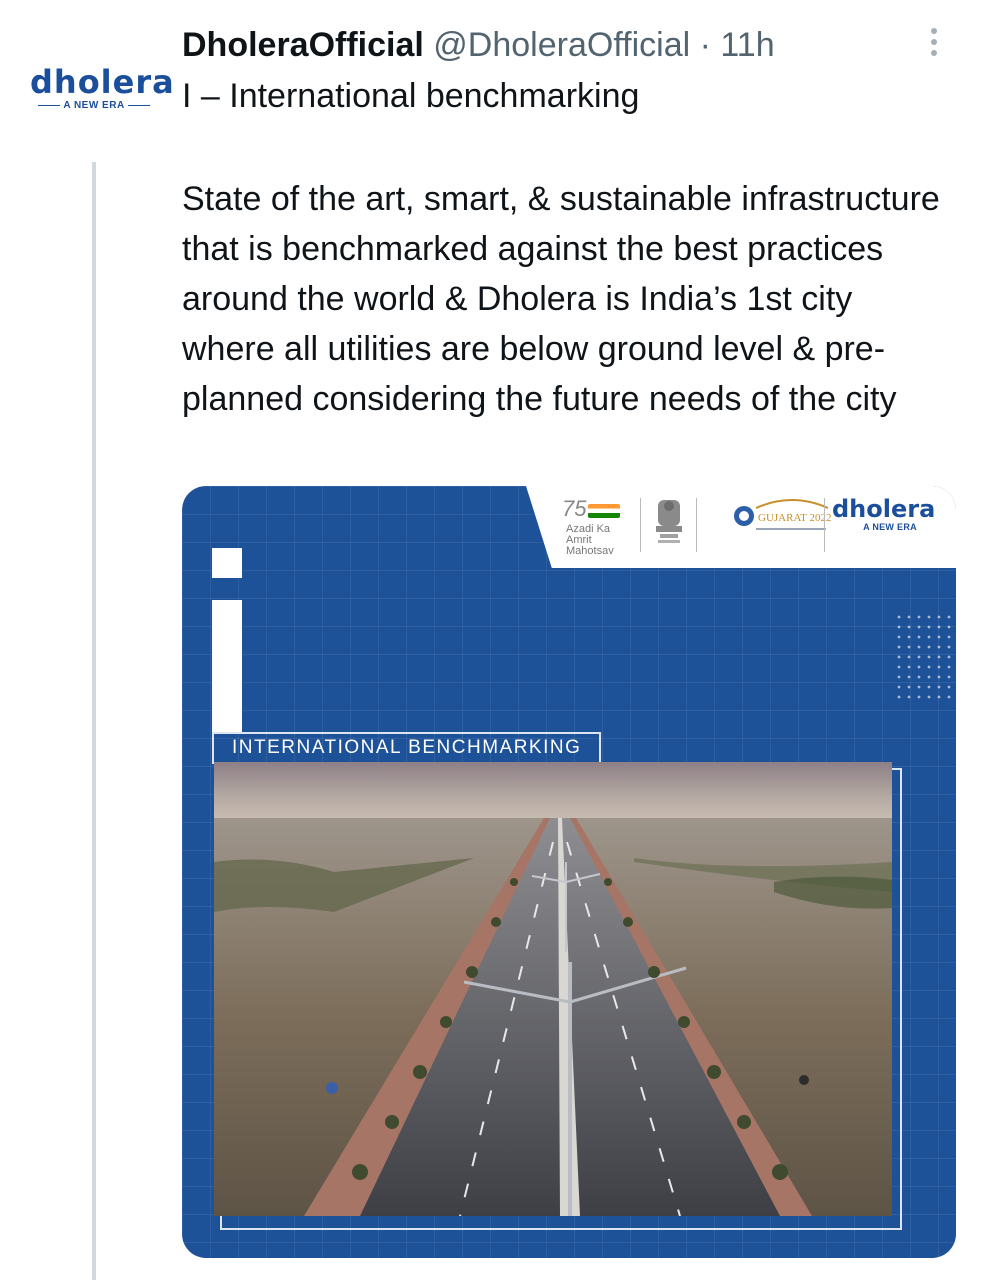 The height and width of the screenshot is (1280, 984). I want to click on letter-i-stem, so click(227, 666).